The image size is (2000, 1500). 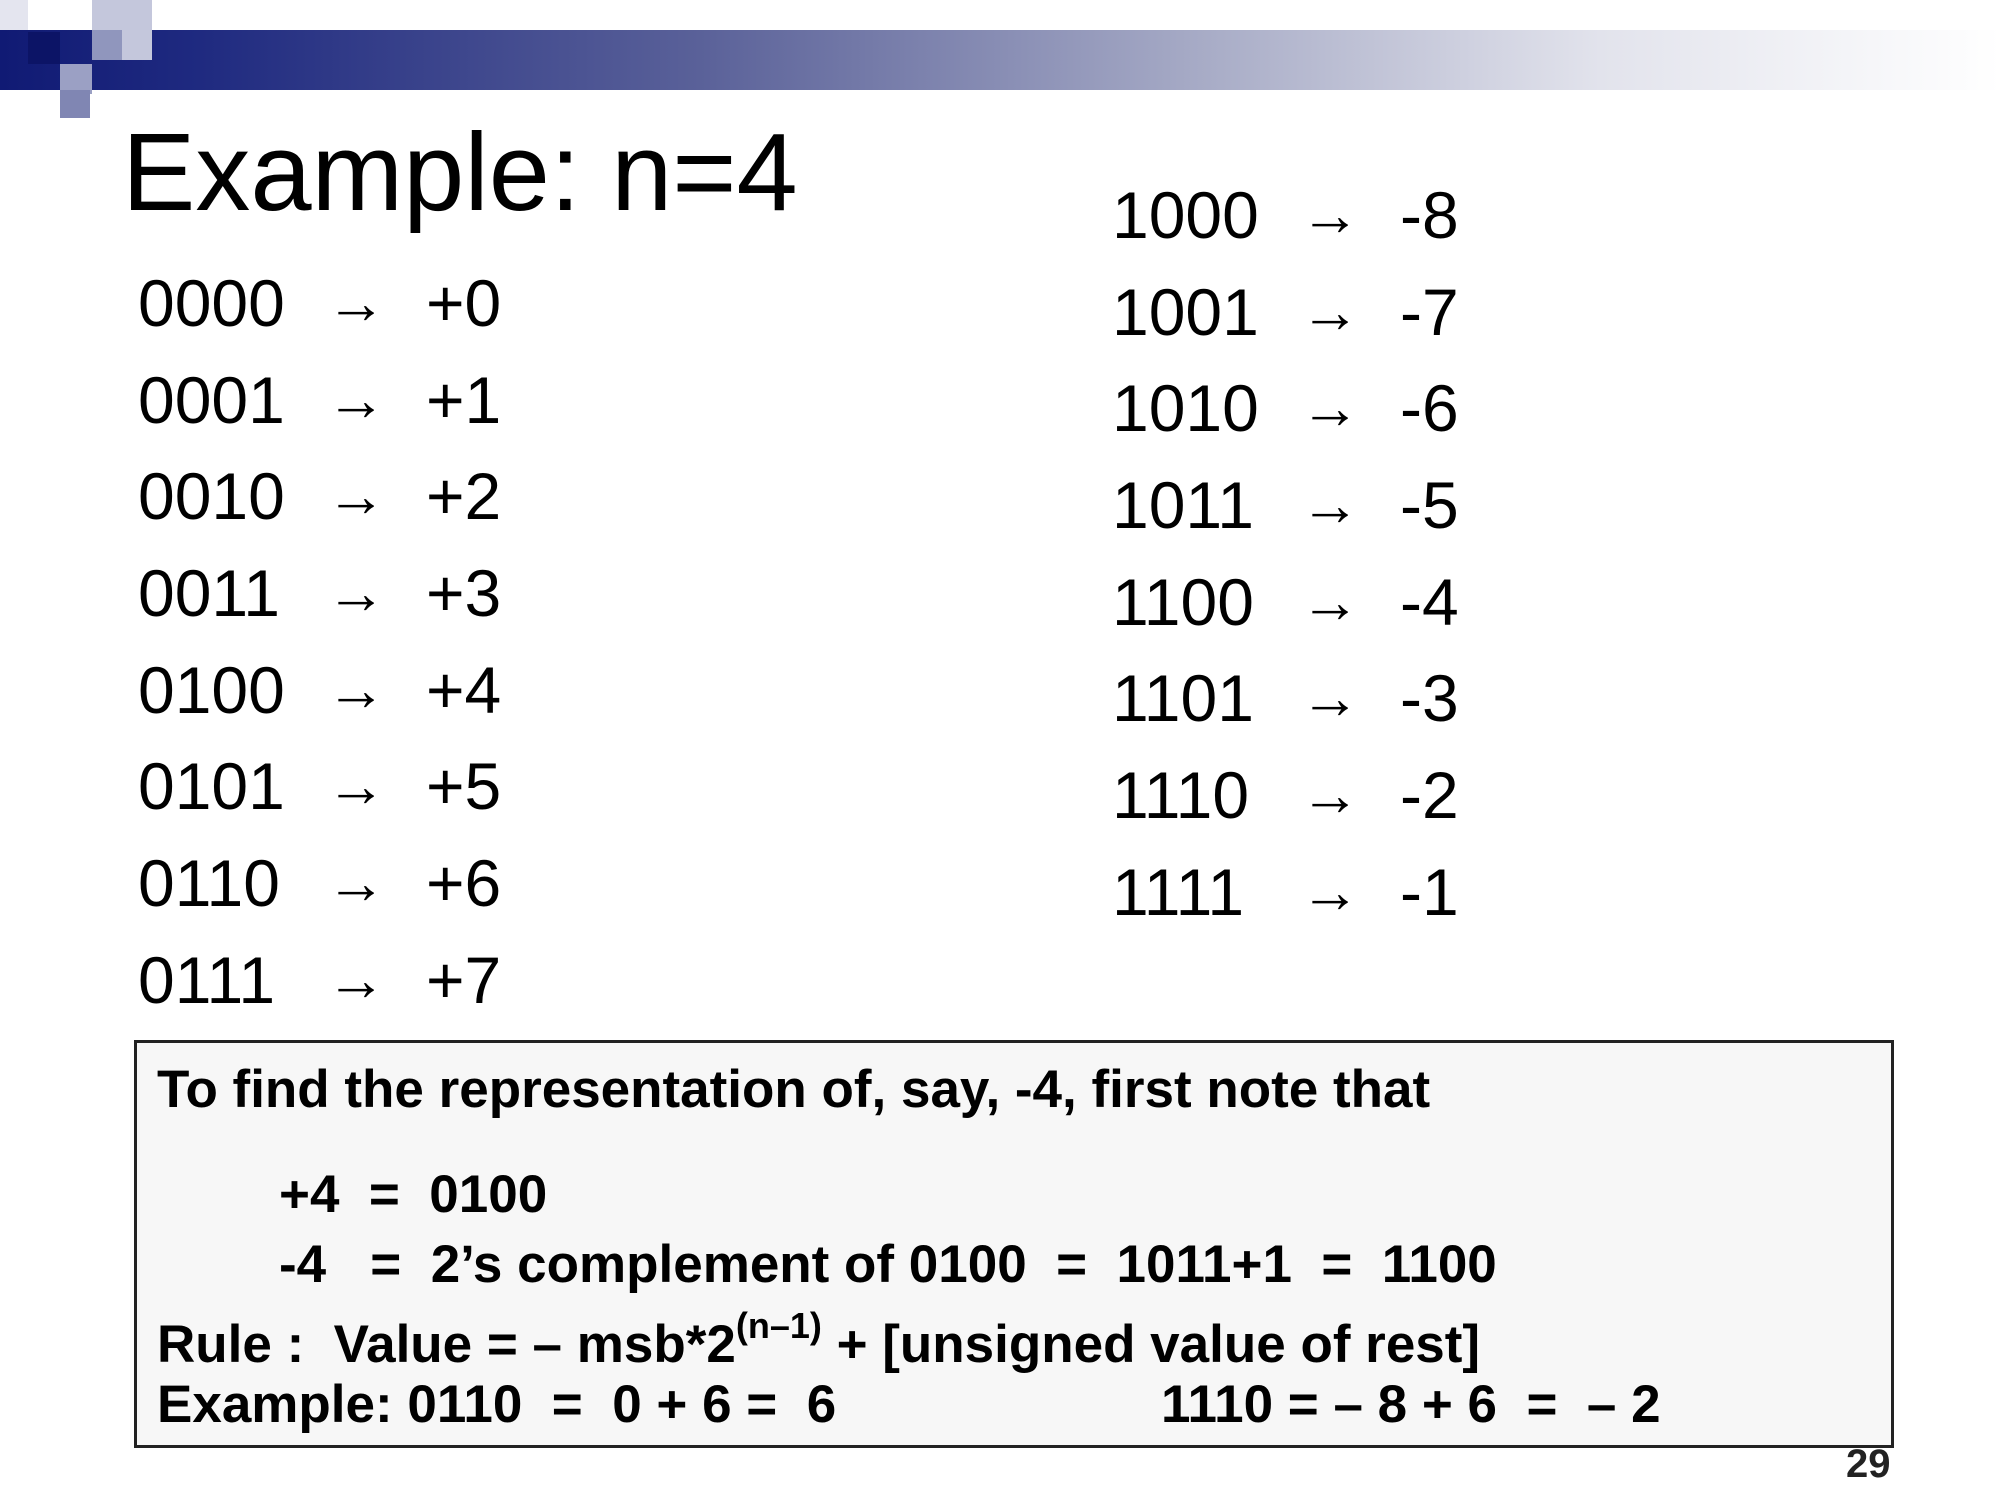 I want to click on decimal-value: -5, so click(x=1429, y=505).